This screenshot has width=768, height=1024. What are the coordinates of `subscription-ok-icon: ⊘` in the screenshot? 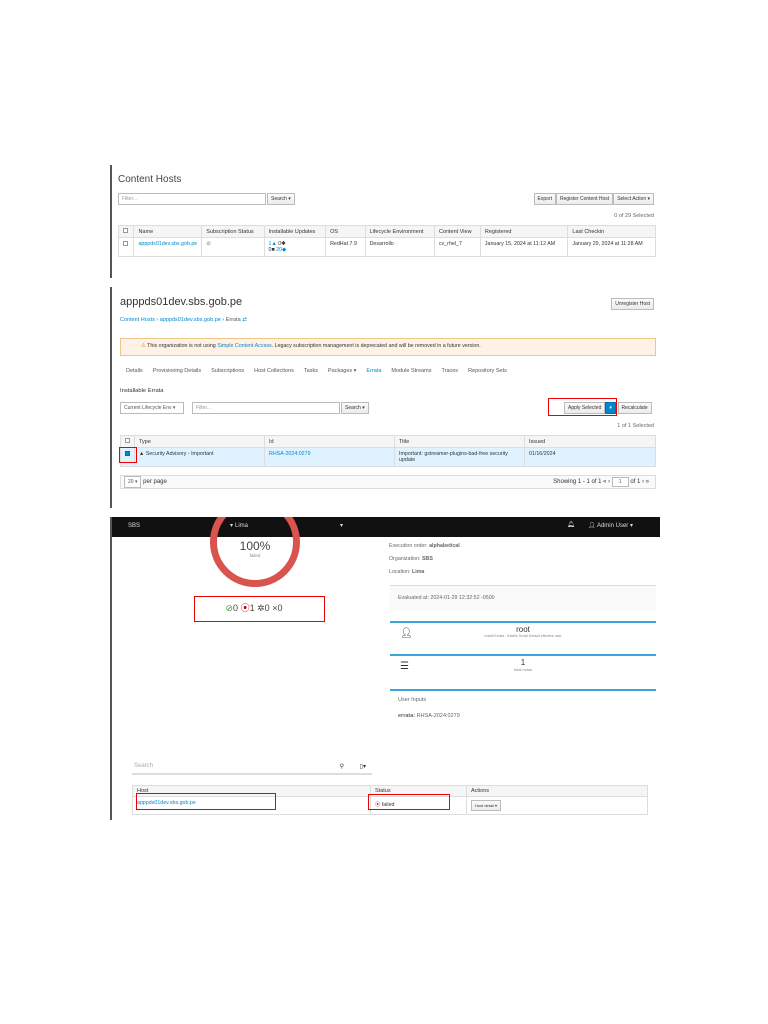 It's located at (233, 247).